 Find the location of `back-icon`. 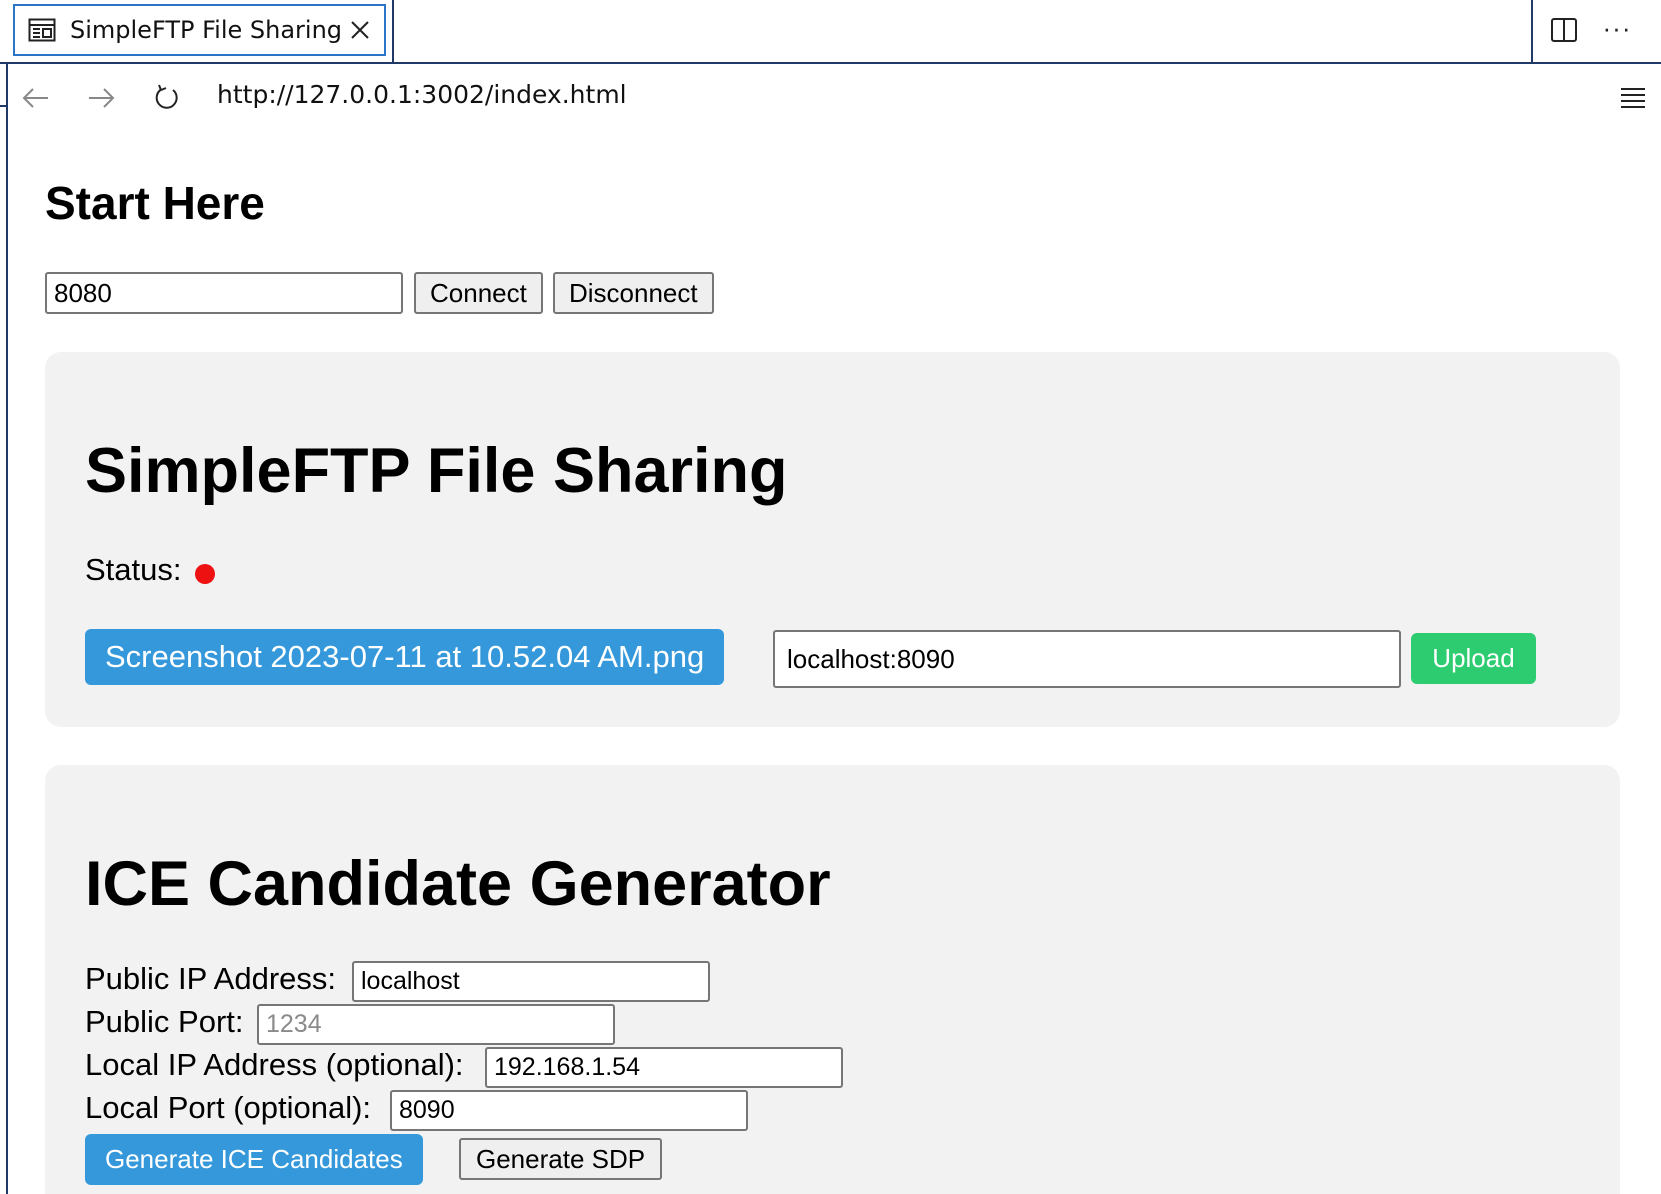

back-icon is located at coordinates (36, 98).